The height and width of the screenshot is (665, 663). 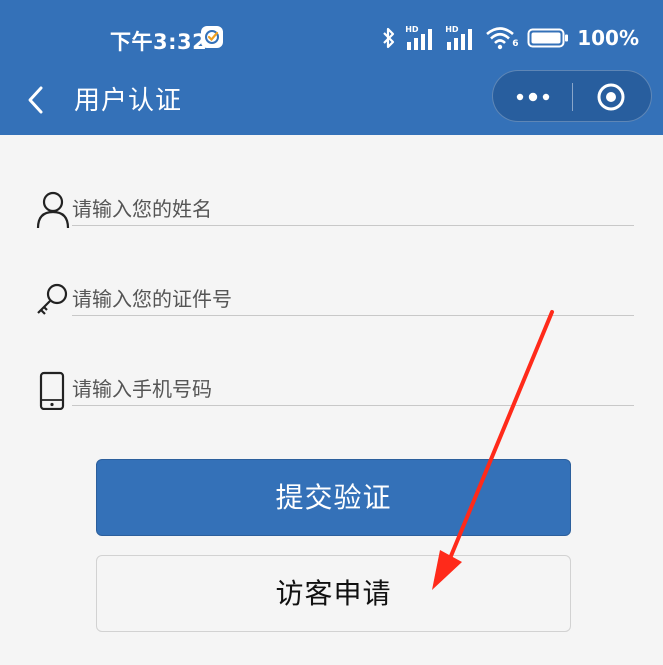 What do you see at coordinates (548, 38) in the screenshot?
I see `battery-icon` at bounding box center [548, 38].